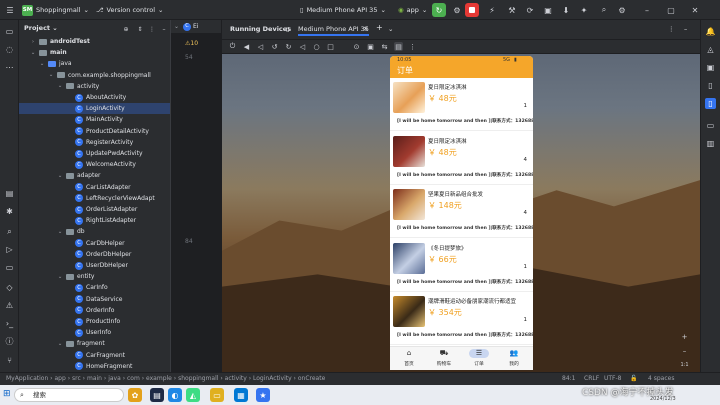 The height and width of the screenshot is (405, 720). I want to click on power-icon: ⏻, so click(232, 46).